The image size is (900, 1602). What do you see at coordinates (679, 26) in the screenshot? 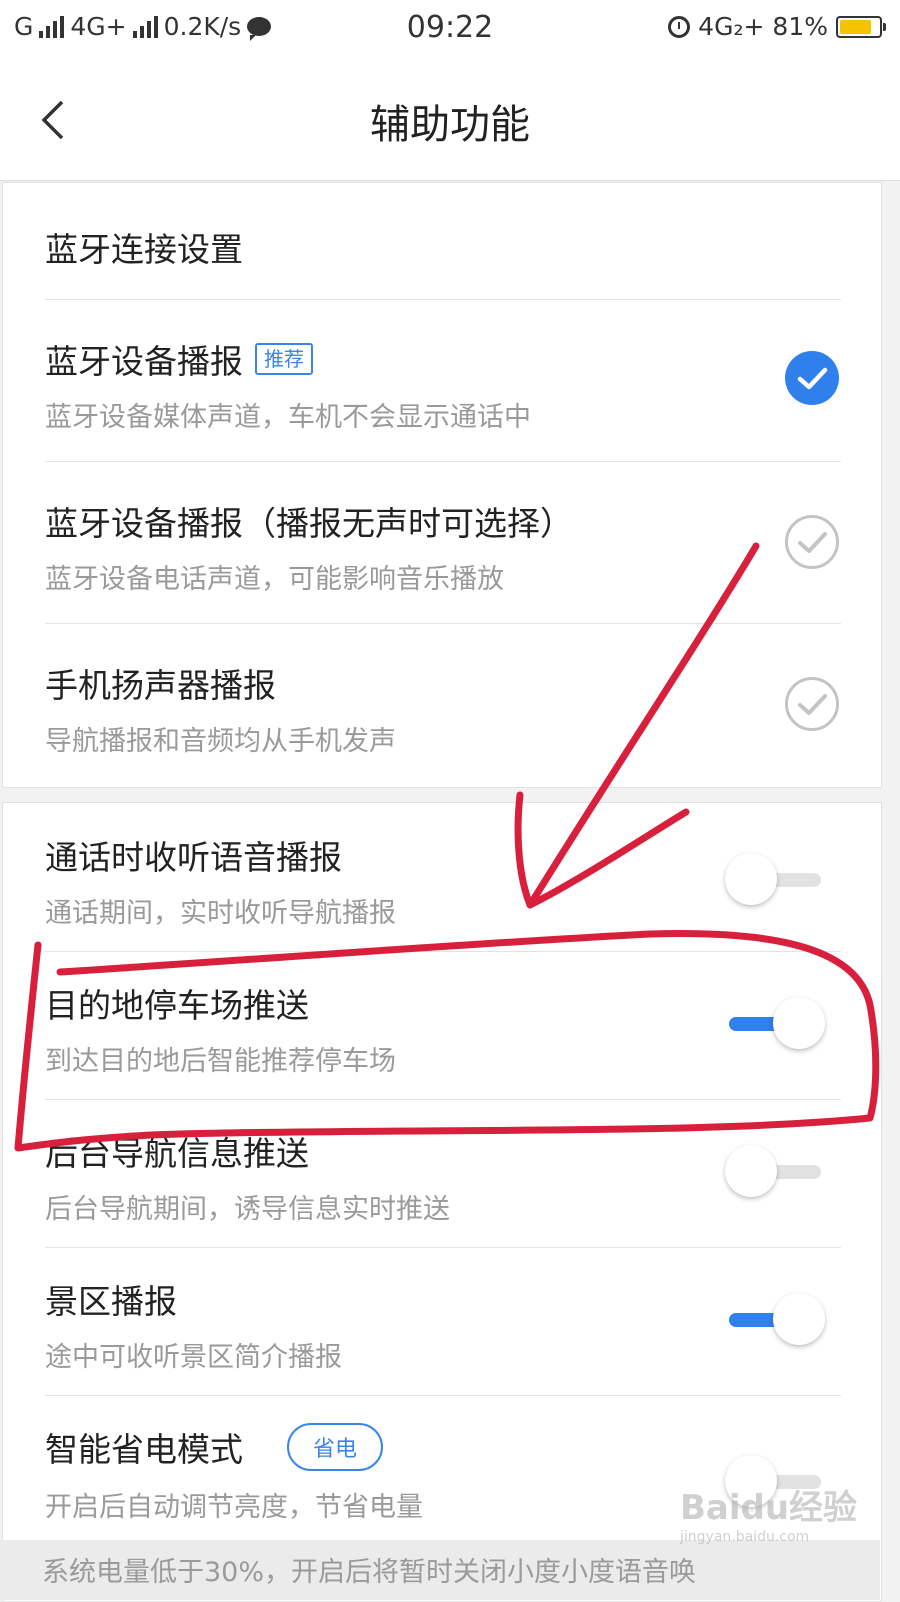
I see `alarm-icon` at bounding box center [679, 26].